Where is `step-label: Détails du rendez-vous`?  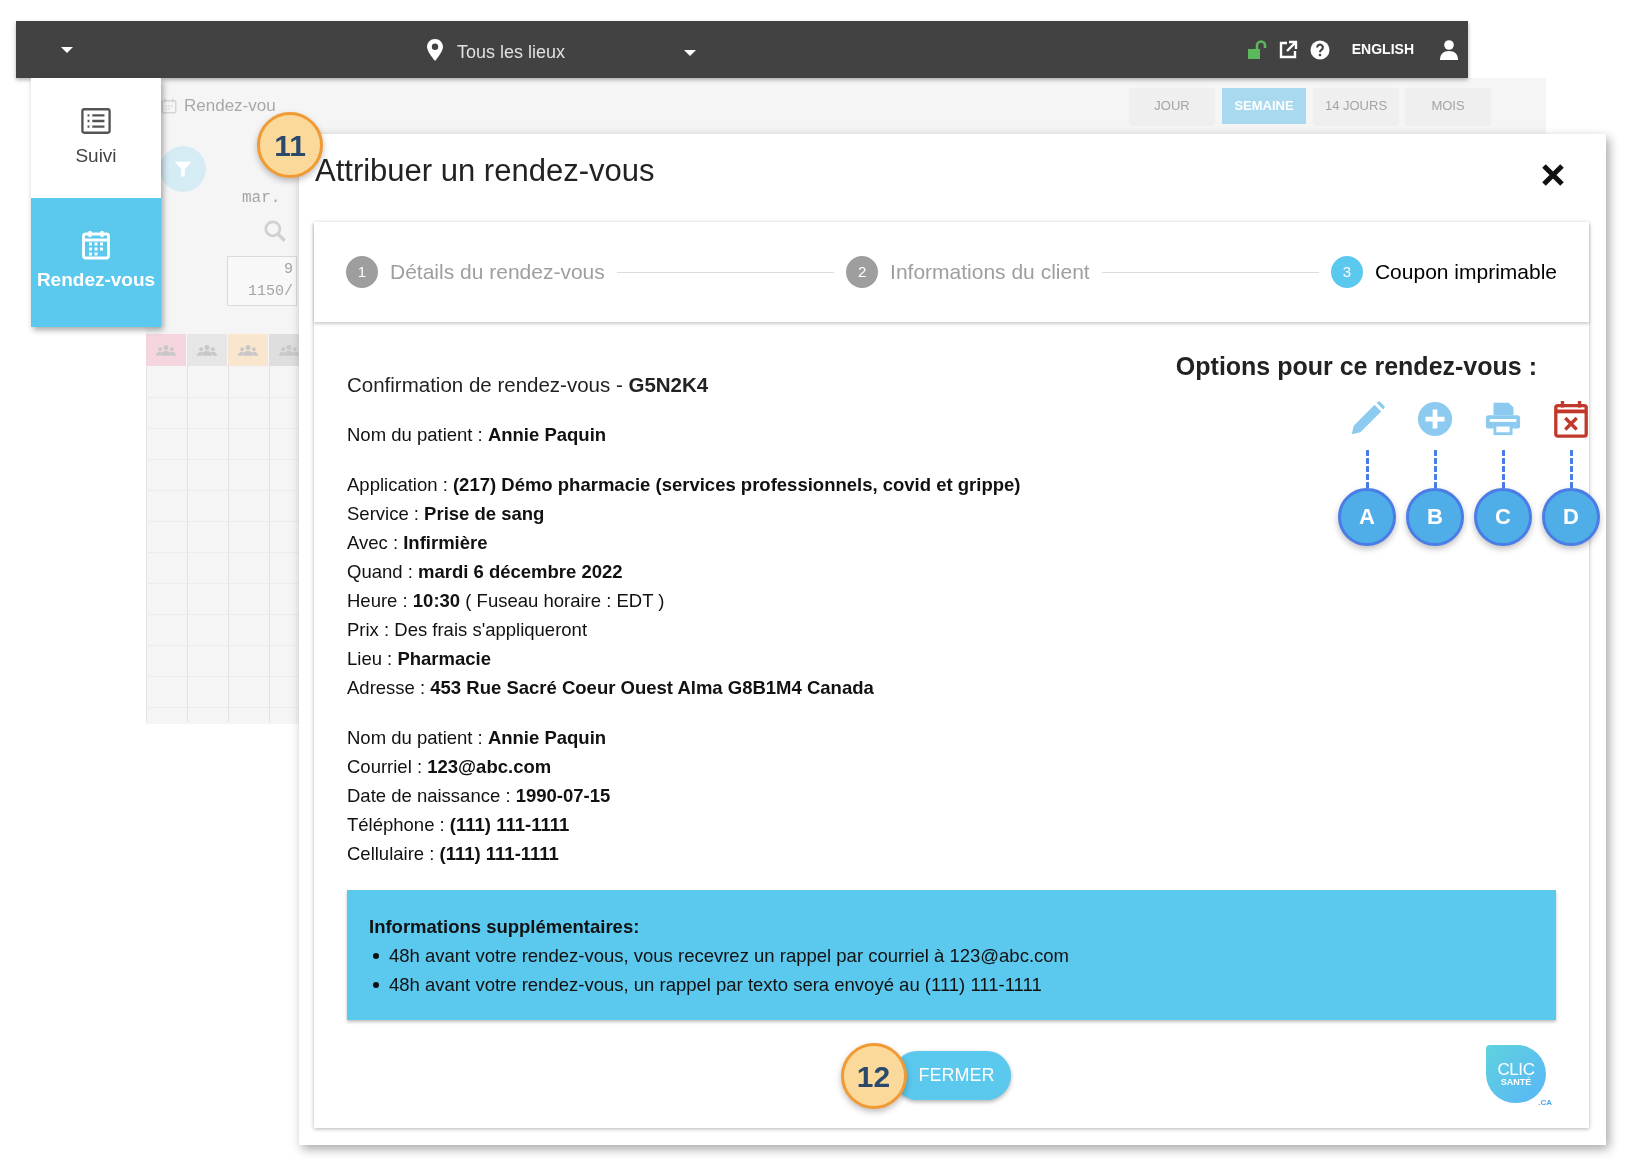 step-label: Détails du rendez-vous is located at coordinates (497, 272).